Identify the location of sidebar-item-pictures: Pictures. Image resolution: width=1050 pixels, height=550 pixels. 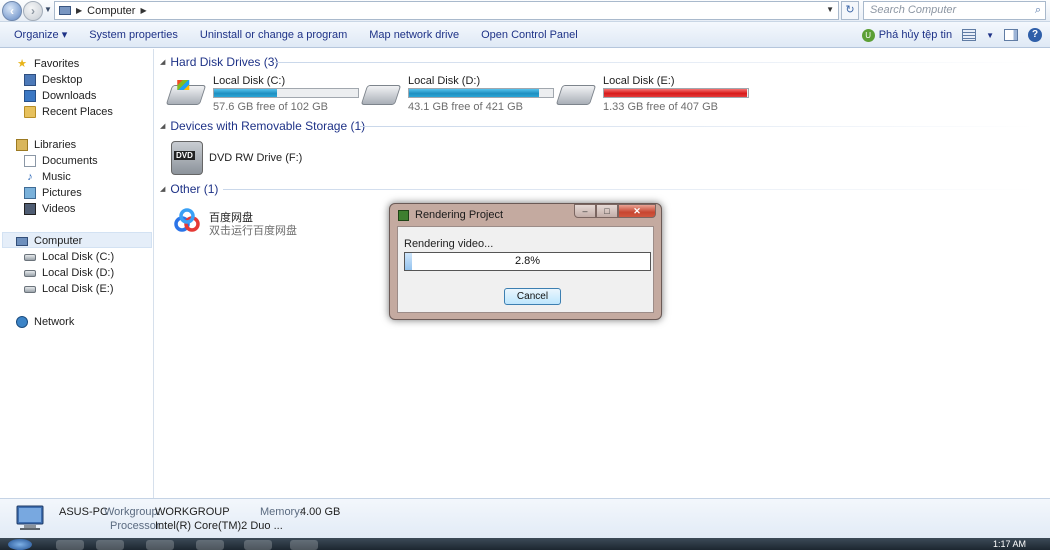
(53, 193).